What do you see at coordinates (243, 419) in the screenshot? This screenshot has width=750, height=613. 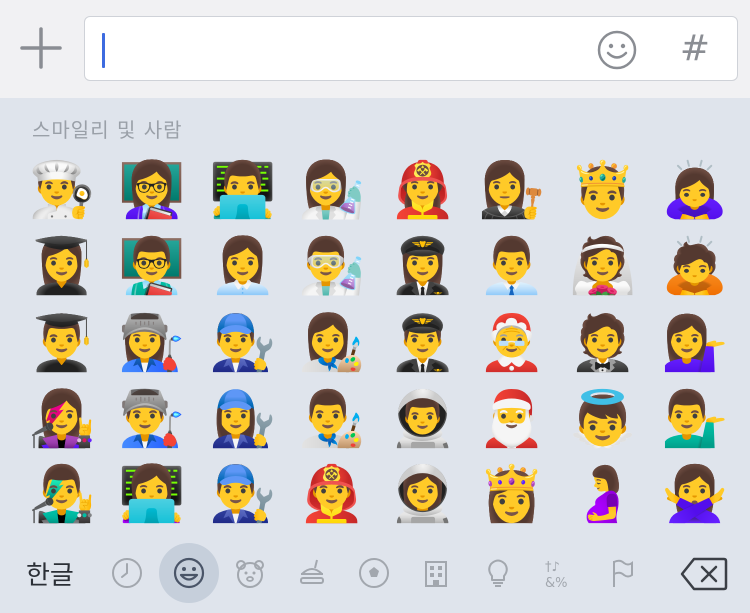 I see `emoji-key: 👩‍🔧` at bounding box center [243, 419].